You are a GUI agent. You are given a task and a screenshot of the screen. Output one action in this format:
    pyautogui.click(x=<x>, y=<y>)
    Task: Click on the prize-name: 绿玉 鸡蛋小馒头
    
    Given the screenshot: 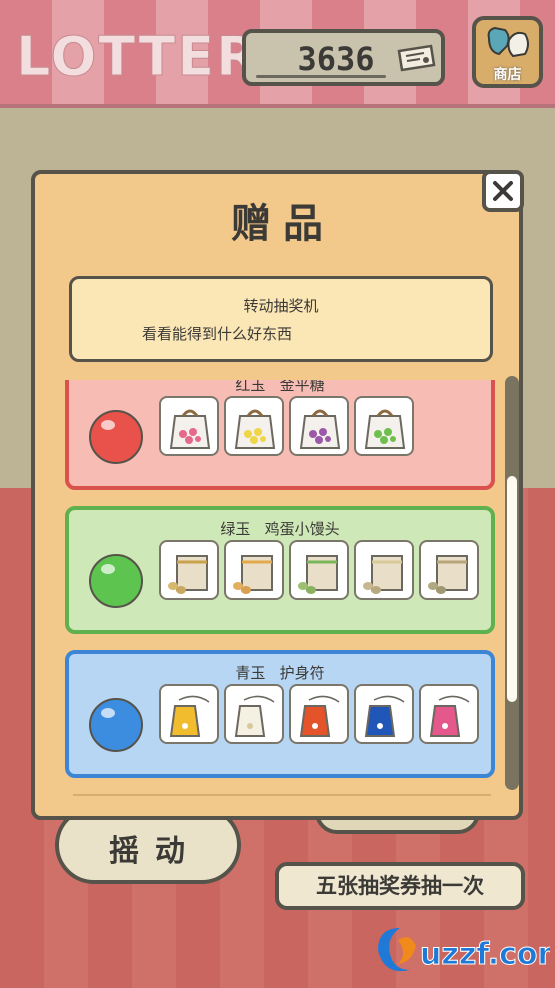 What is the action you would take?
    pyautogui.click(x=280, y=529)
    